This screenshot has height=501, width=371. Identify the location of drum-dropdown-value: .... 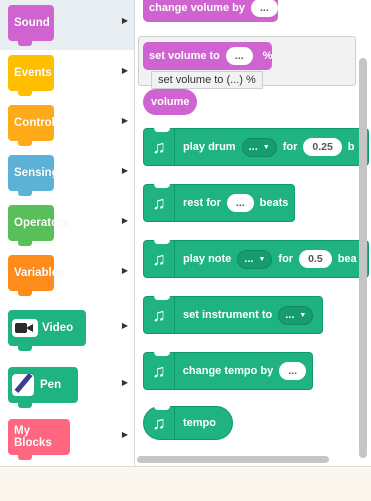
(253, 146).